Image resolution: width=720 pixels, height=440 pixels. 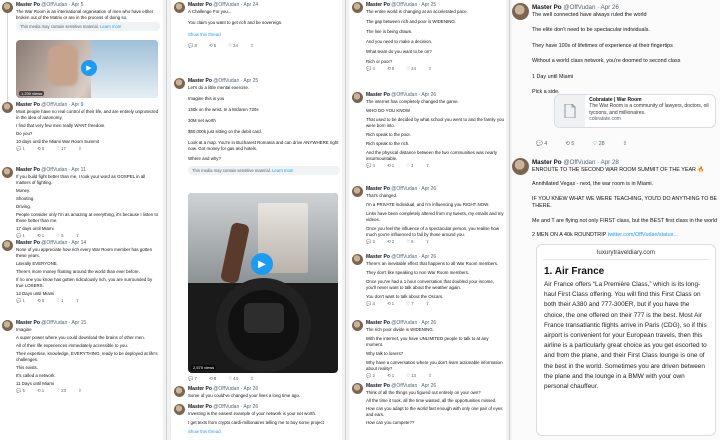 What do you see at coordinates (409, 242) in the screenshot?
I see `heart-icon: ♡ 6` at bounding box center [409, 242].